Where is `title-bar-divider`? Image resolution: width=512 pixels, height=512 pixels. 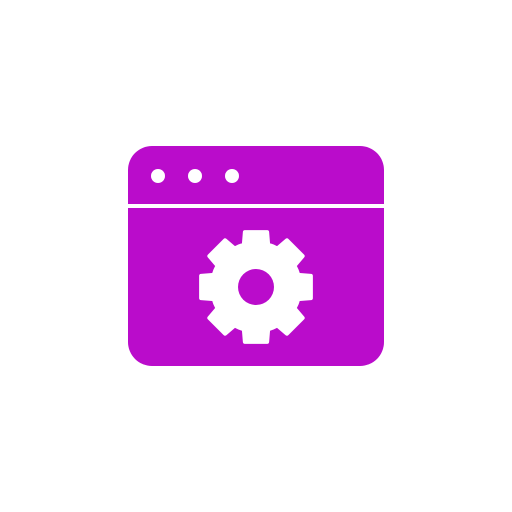 title-bar-divider is located at coordinates (256, 206).